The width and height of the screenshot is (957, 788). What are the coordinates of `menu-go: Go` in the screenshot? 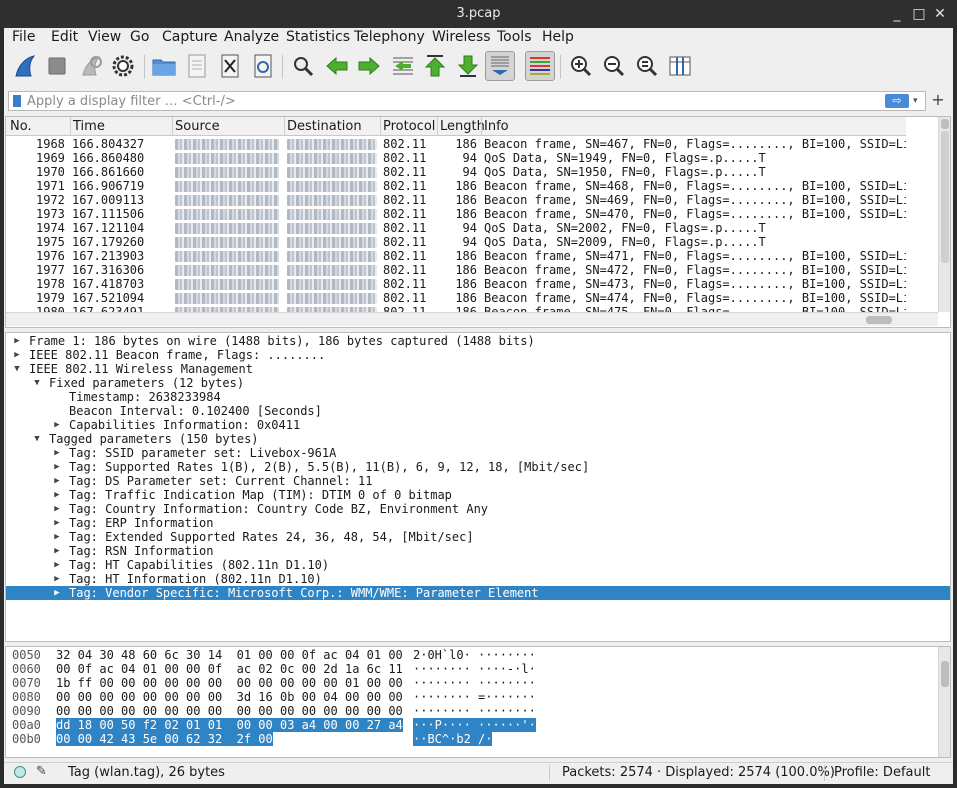 It's located at (139, 37).